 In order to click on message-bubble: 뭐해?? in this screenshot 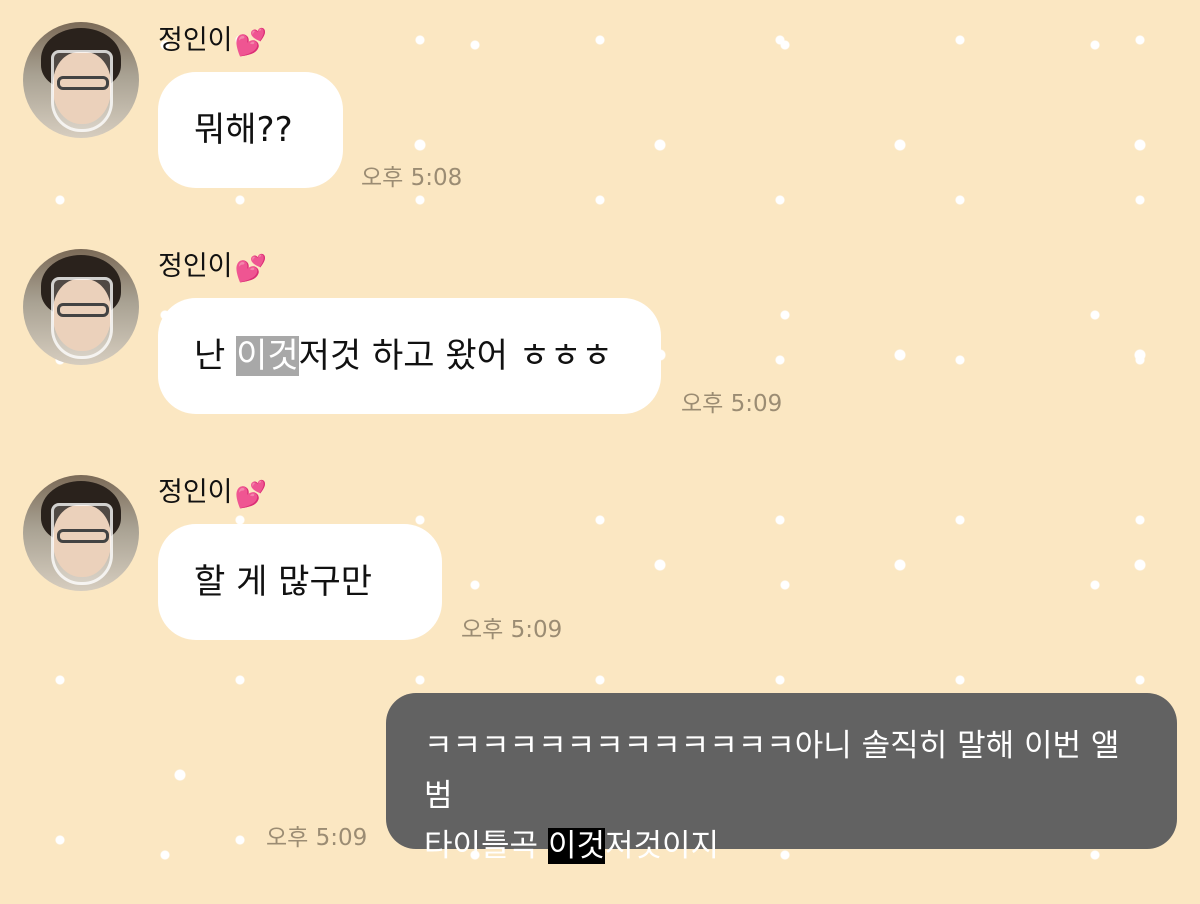, I will do `click(250, 130)`.